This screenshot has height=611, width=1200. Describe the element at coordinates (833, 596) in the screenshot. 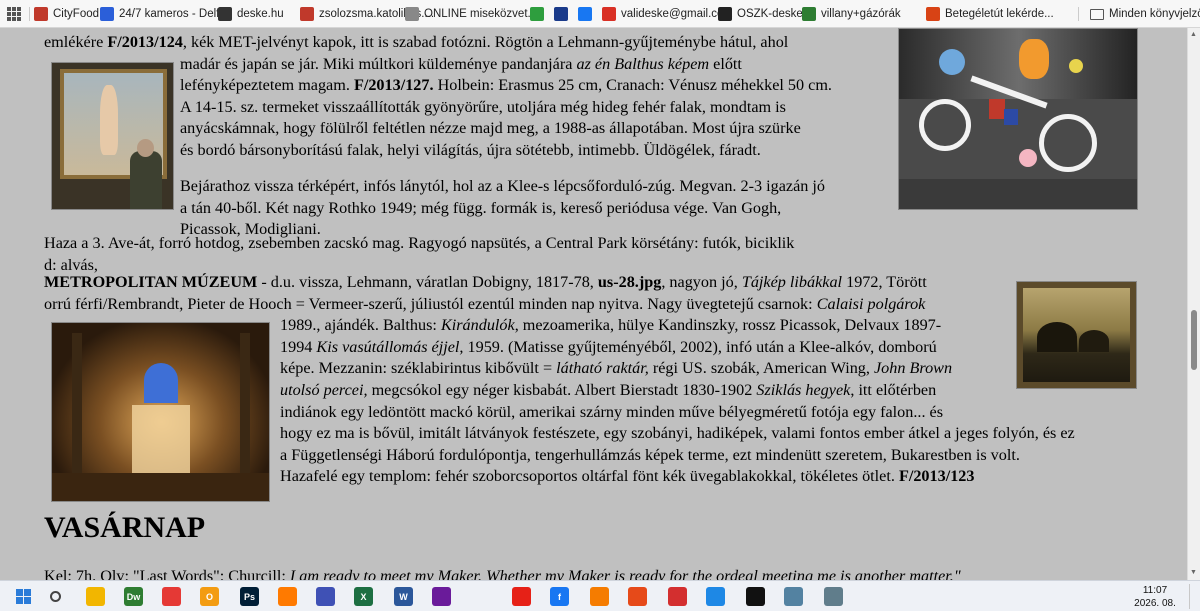

I see `network-icon` at that location.